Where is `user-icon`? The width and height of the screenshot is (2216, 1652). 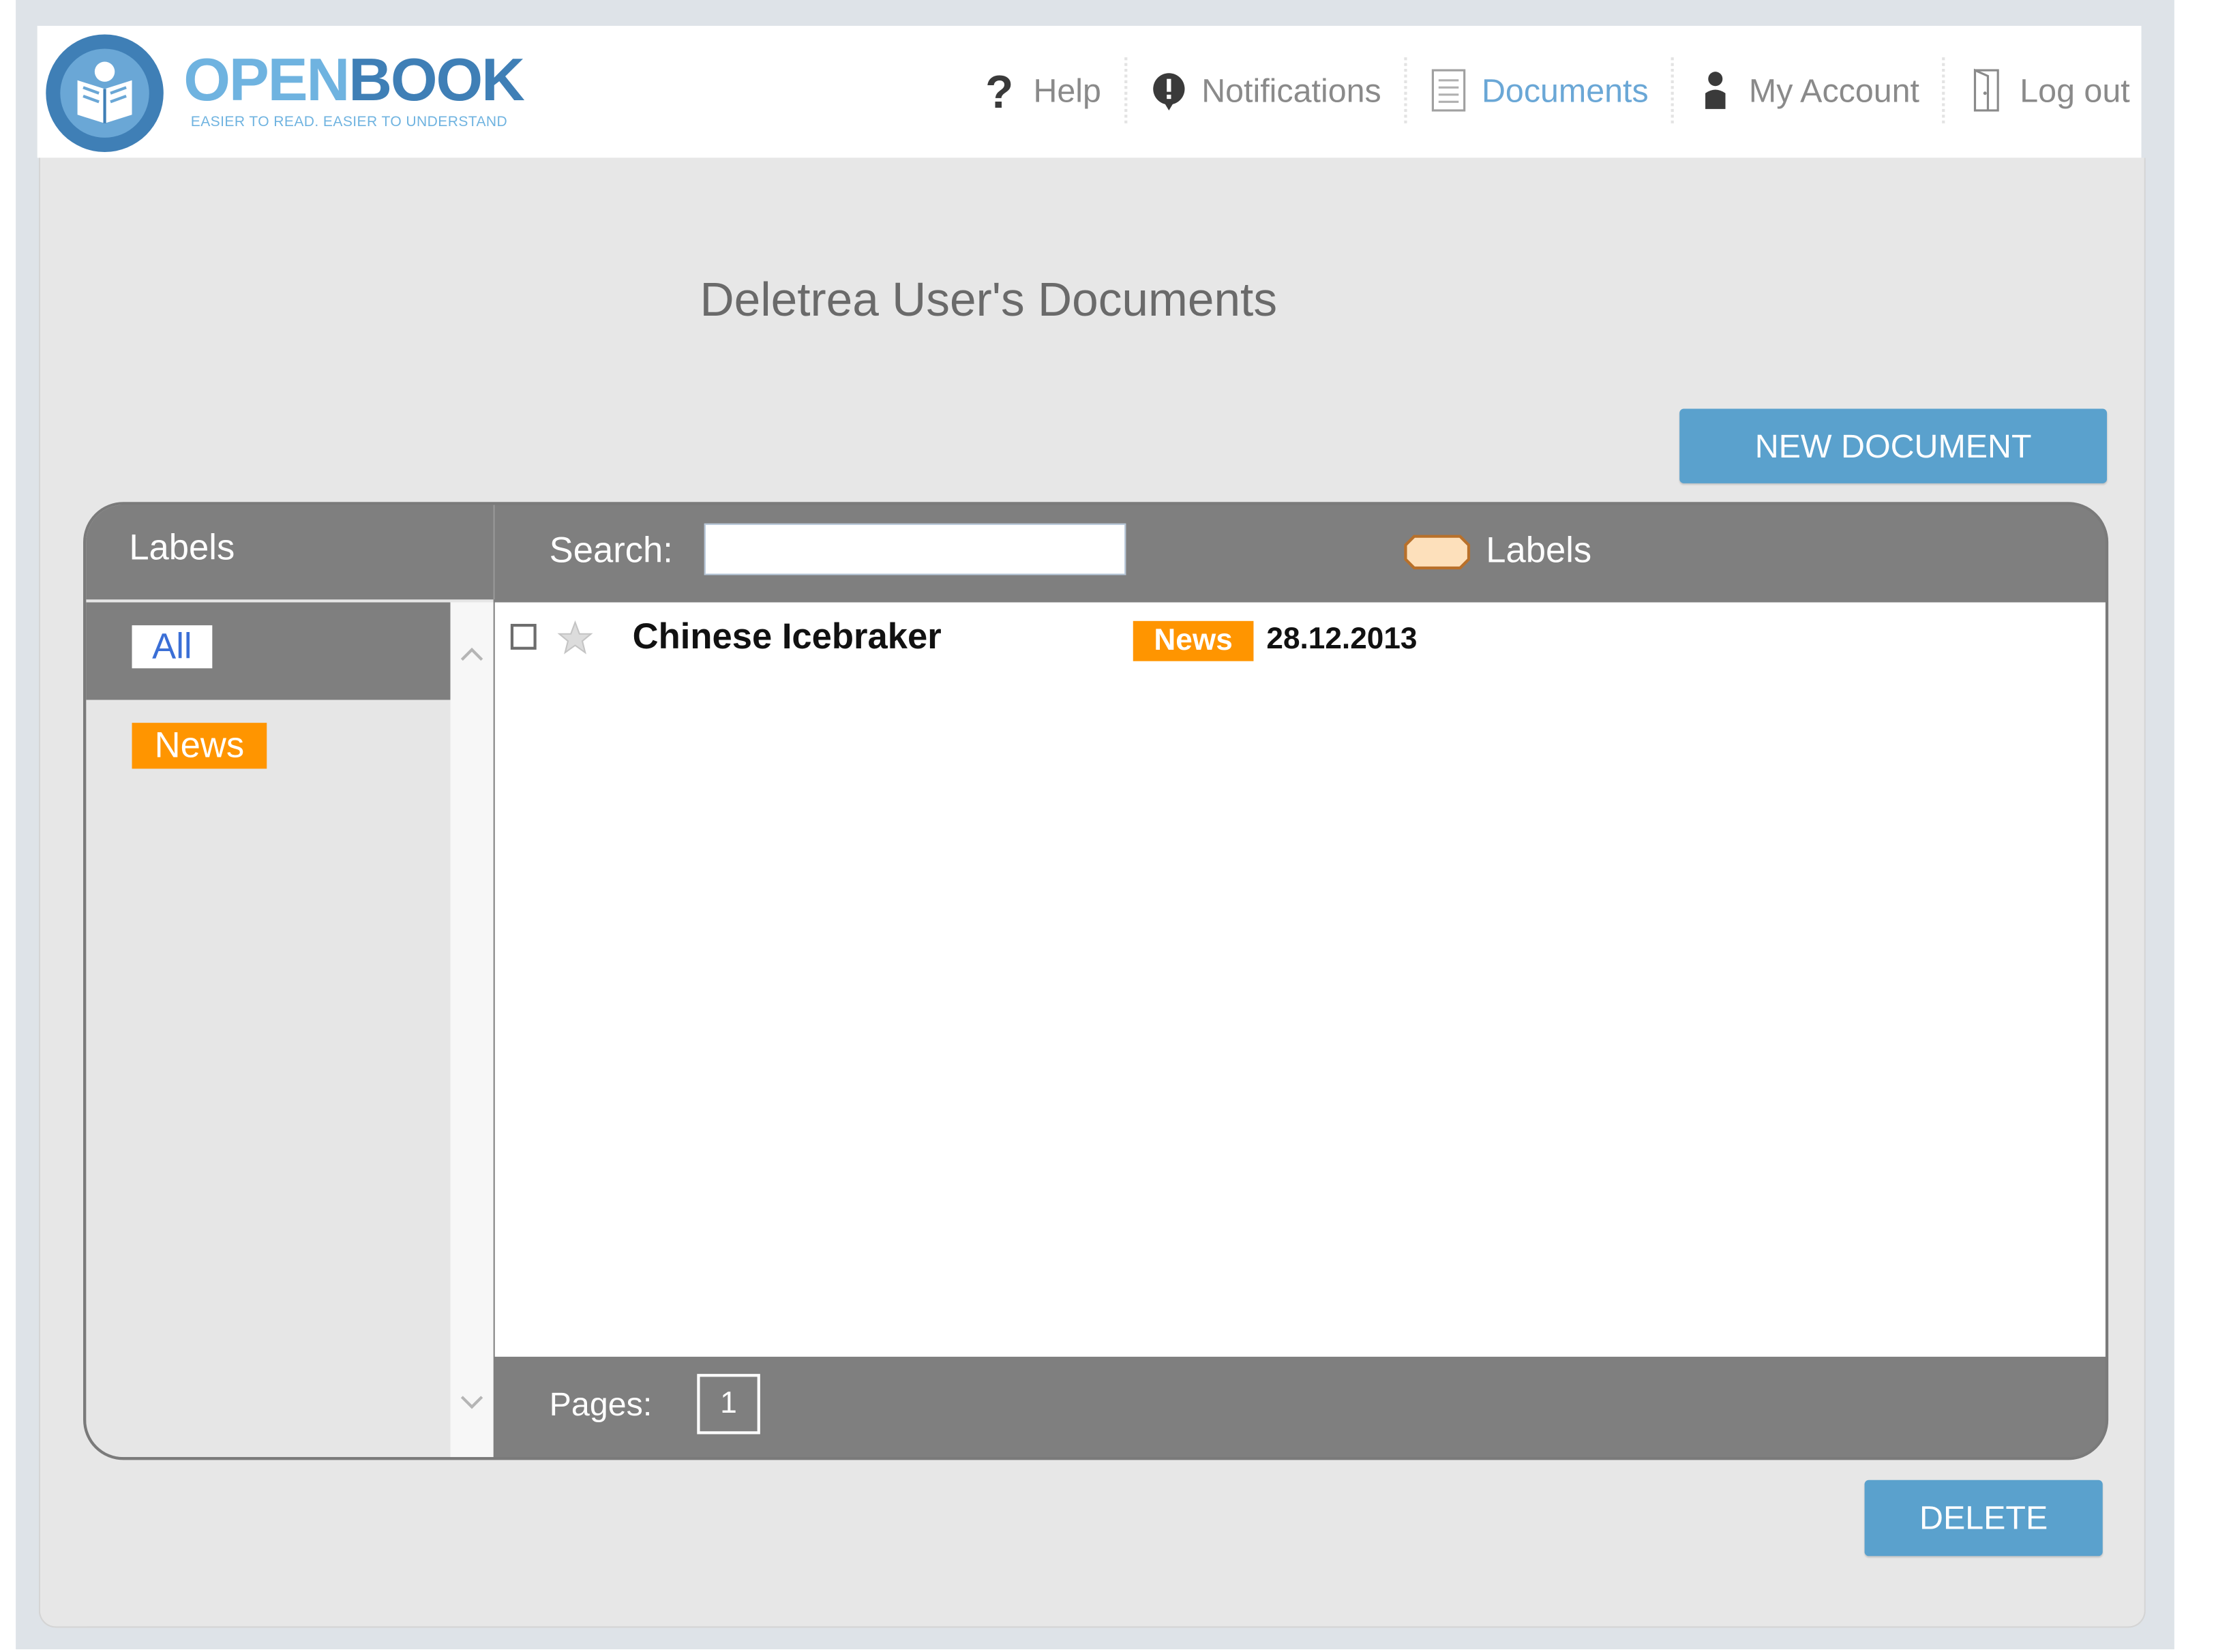 user-icon is located at coordinates (1716, 90).